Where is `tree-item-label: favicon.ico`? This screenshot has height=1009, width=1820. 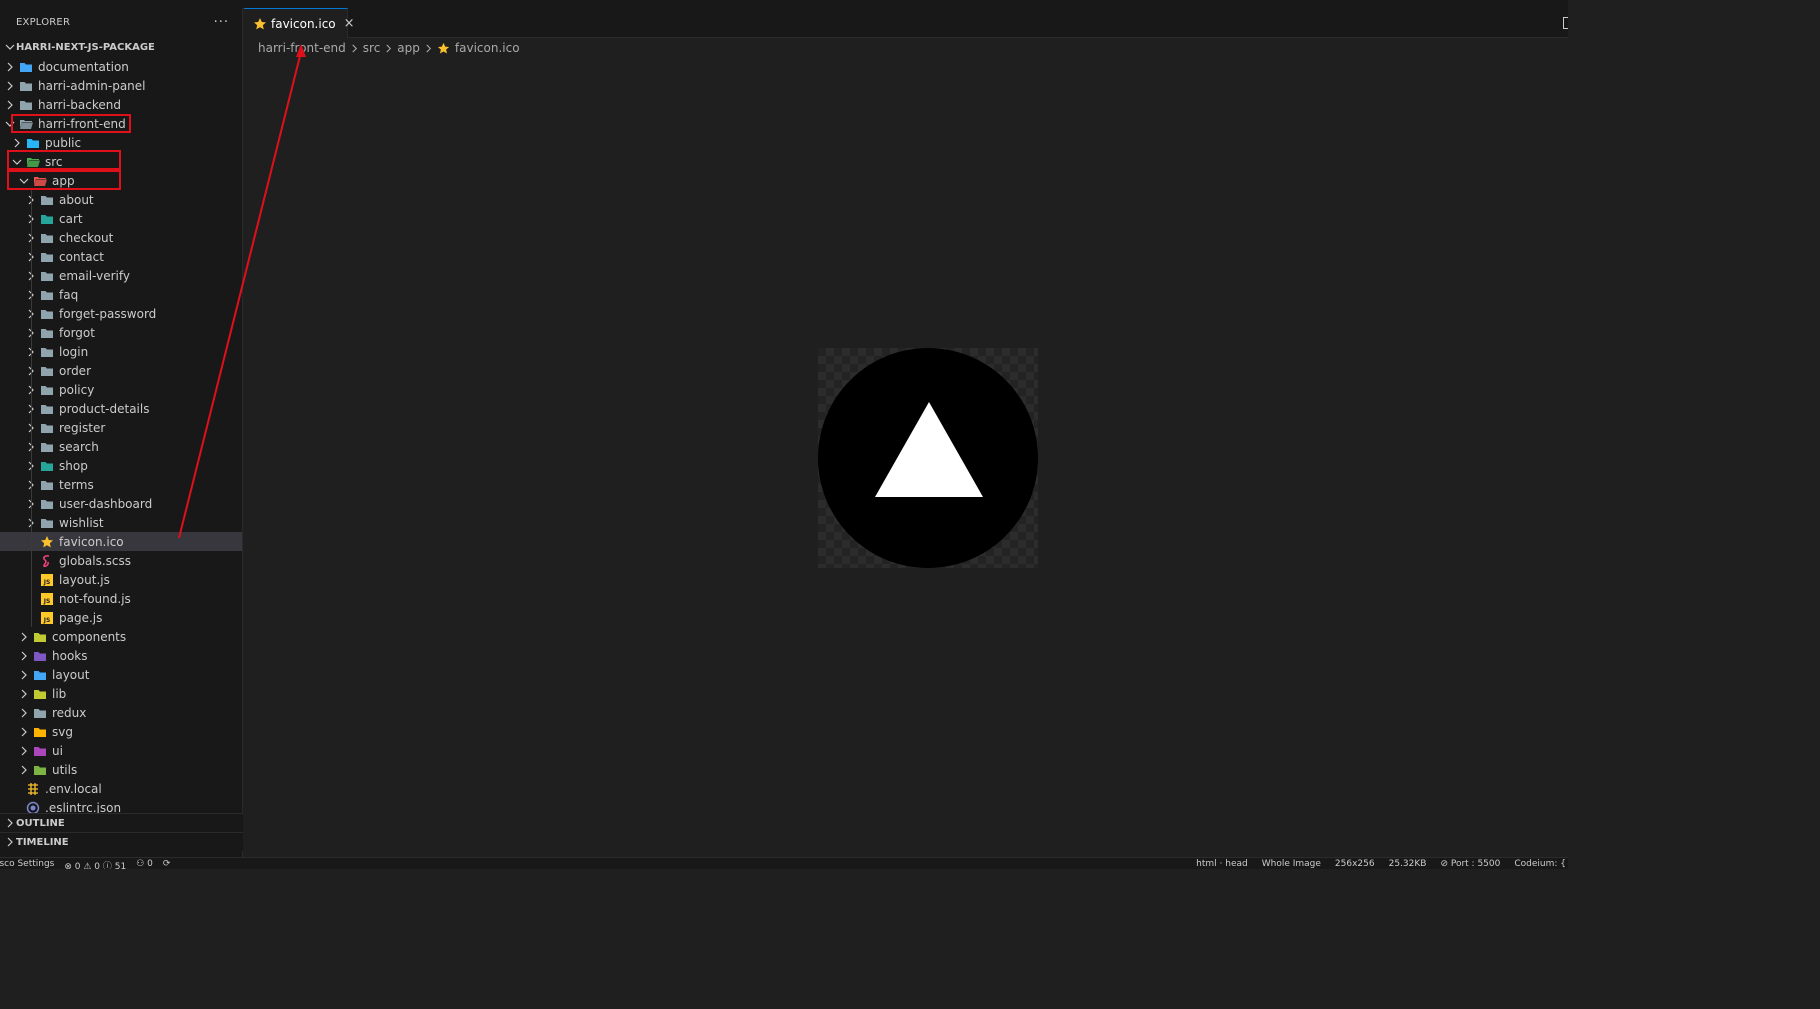
tree-item-label: favicon.ico is located at coordinates (91, 541).